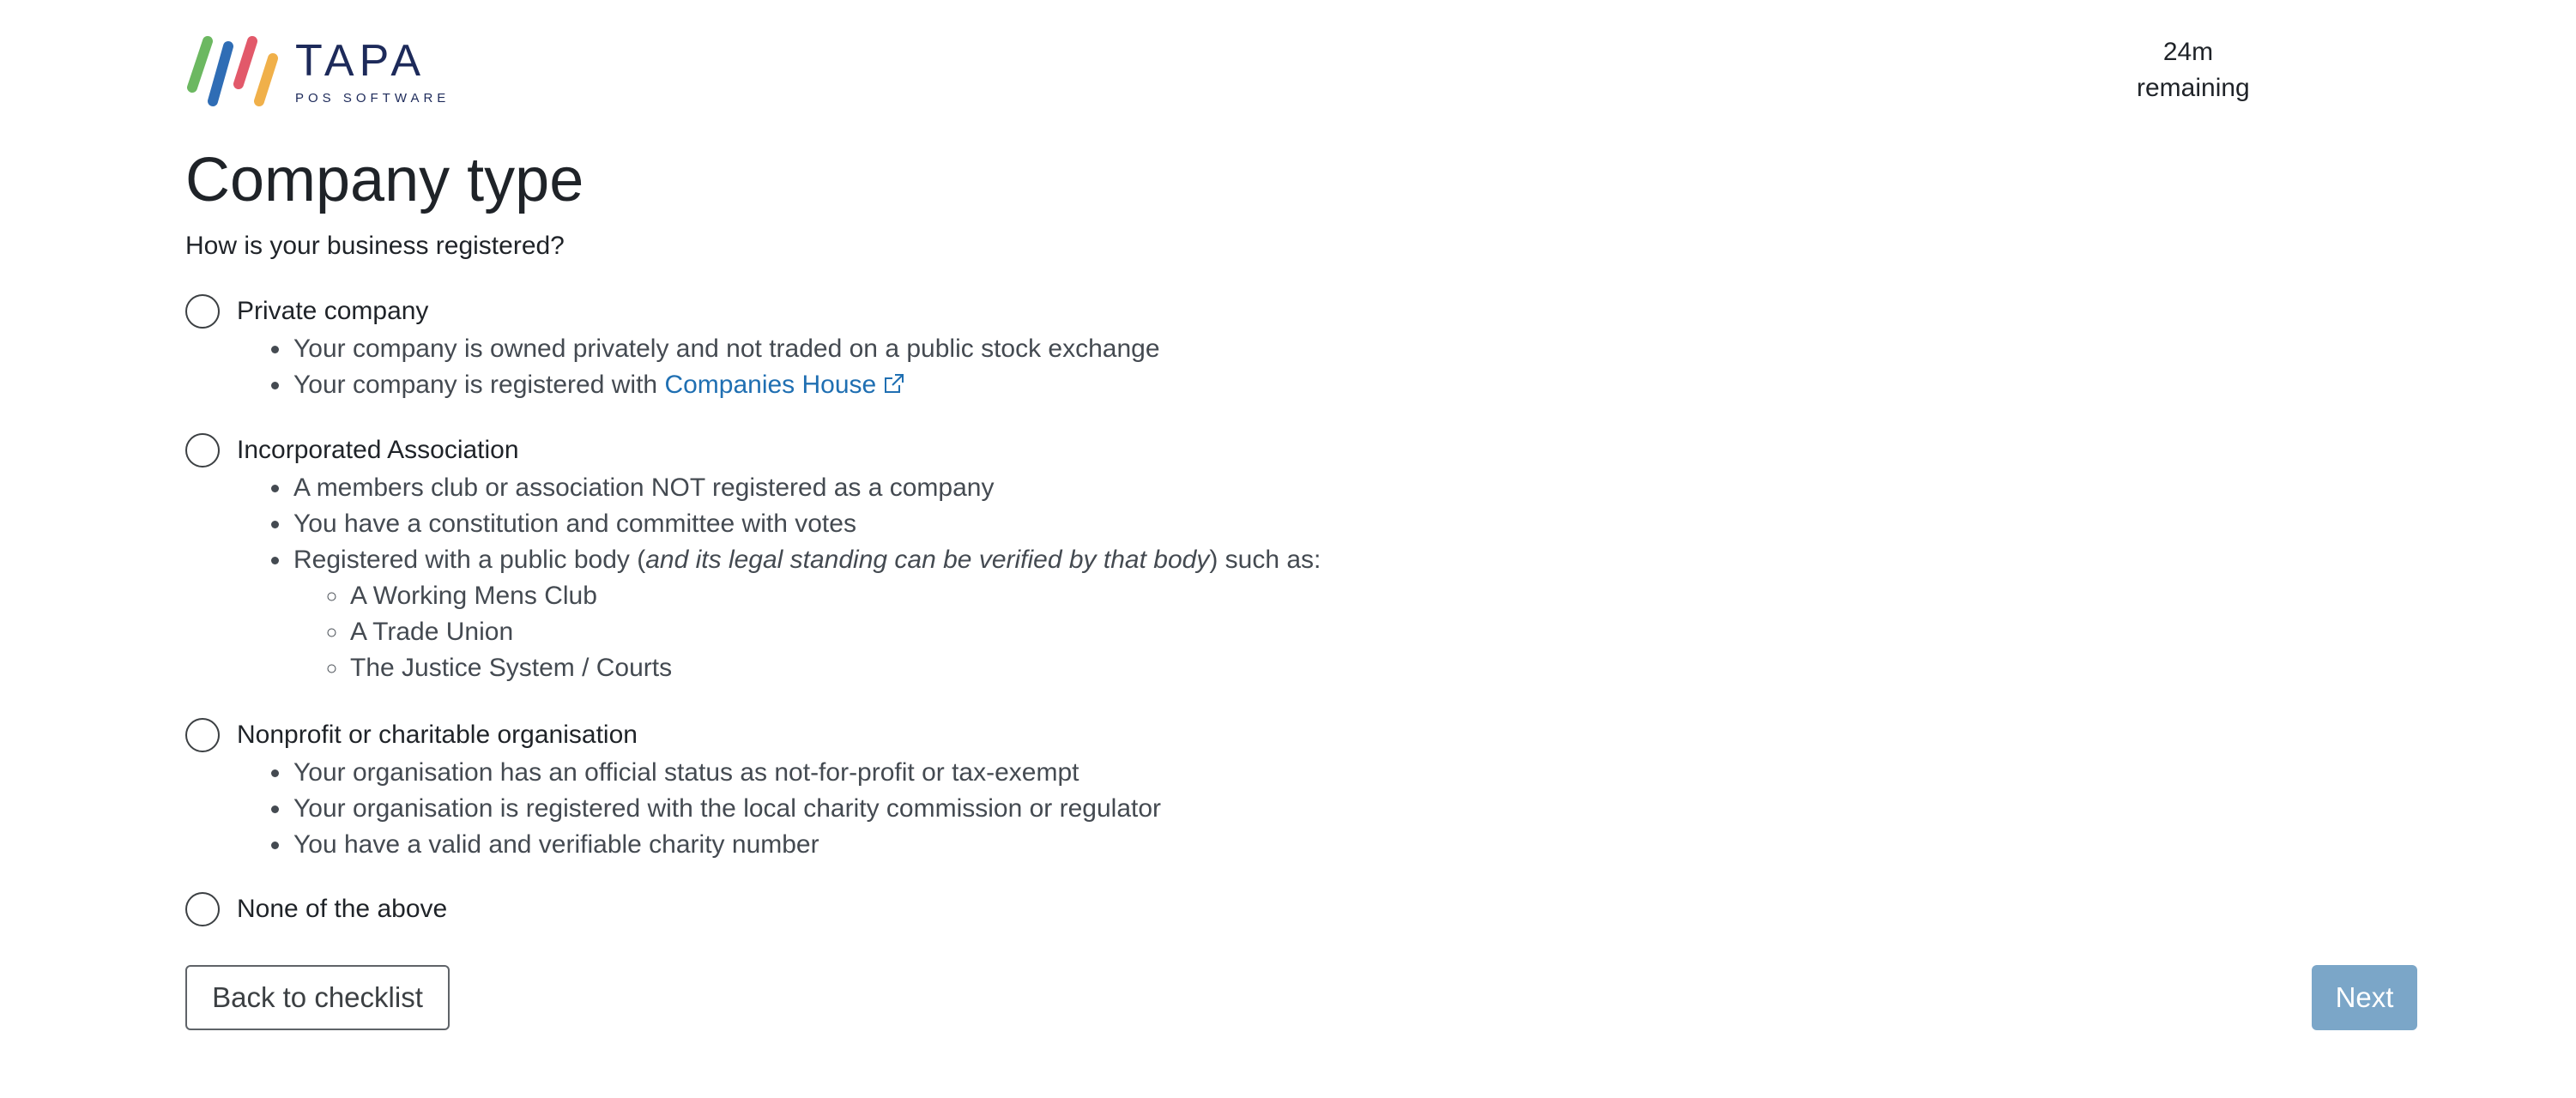 The image size is (2576, 1098). I want to click on option-label: Nonprofit or charitable organisation, so click(437, 735).